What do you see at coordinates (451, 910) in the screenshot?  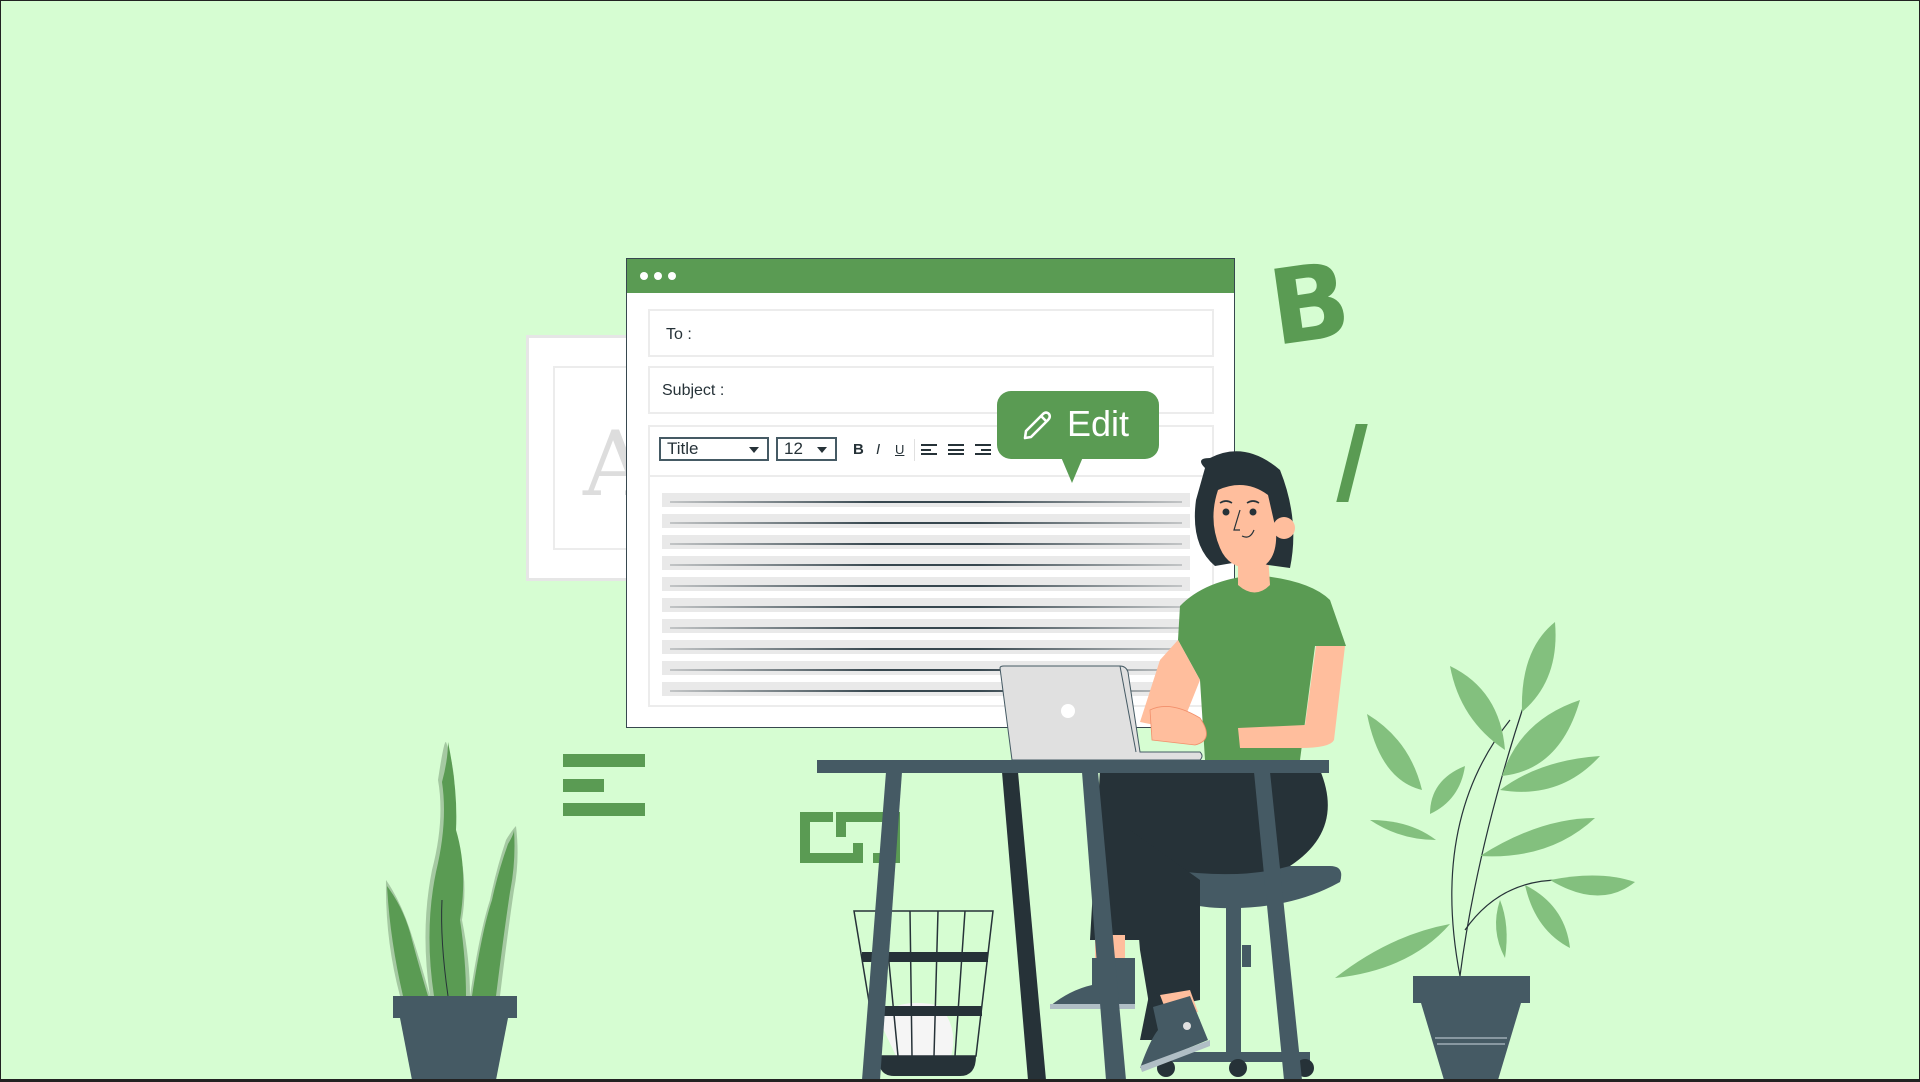 I see `snake-plant` at bounding box center [451, 910].